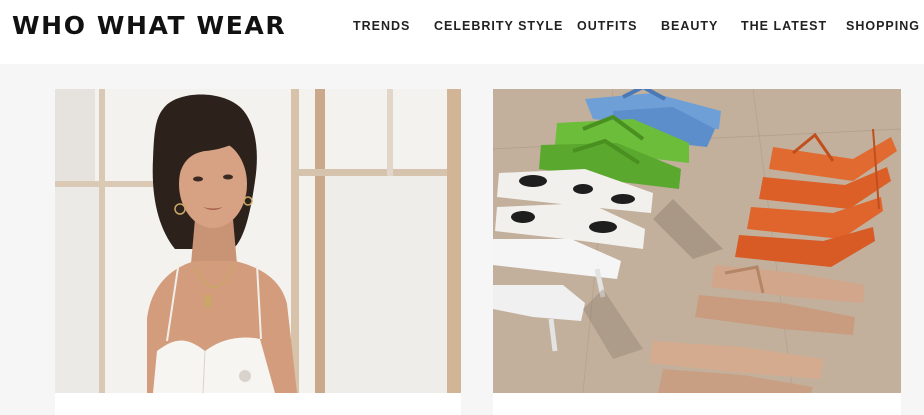 The height and width of the screenshot is (415, 924). I want to click on site-logo: WHO WHAT WEAR, so click(149, 25).